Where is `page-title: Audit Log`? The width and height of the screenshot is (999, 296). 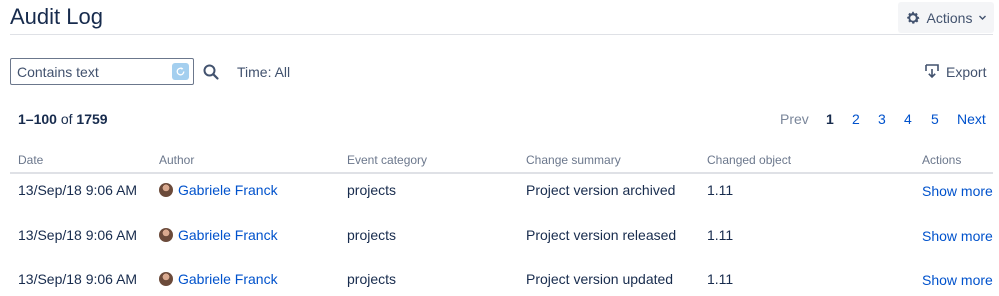
page-title: Audit Log is located at coordinates (56, 16).